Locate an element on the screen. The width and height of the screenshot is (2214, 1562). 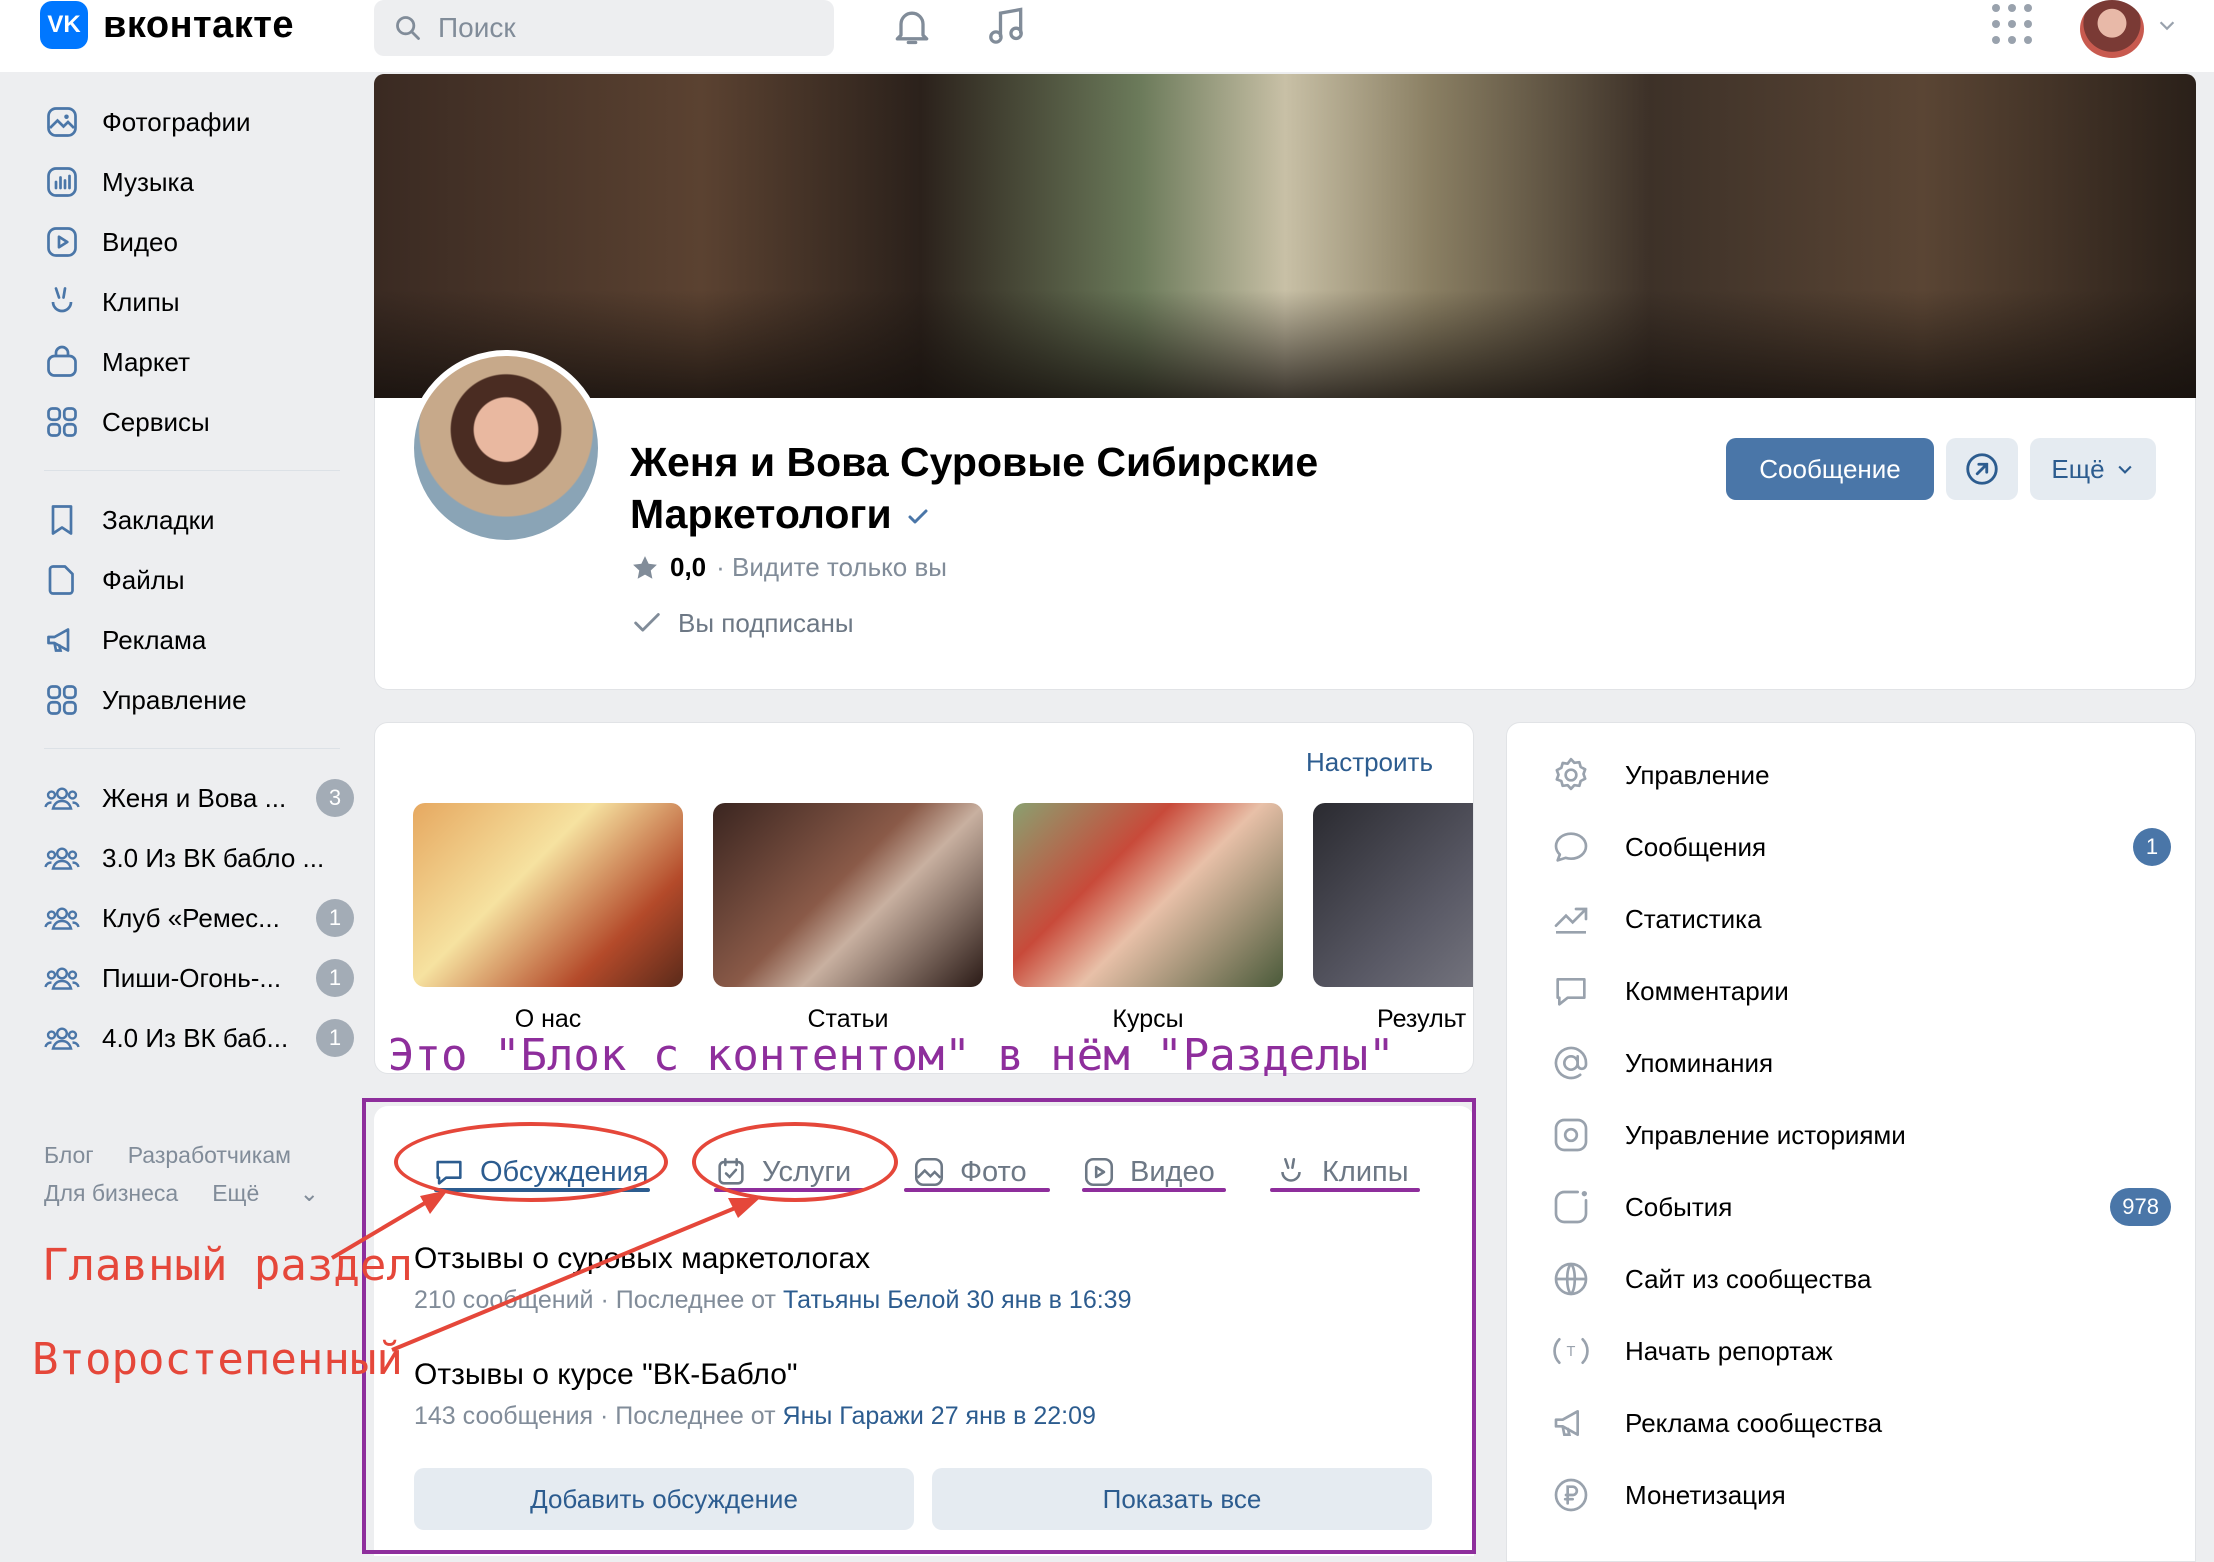
photo-icon is located at coordinates (929, 1172).